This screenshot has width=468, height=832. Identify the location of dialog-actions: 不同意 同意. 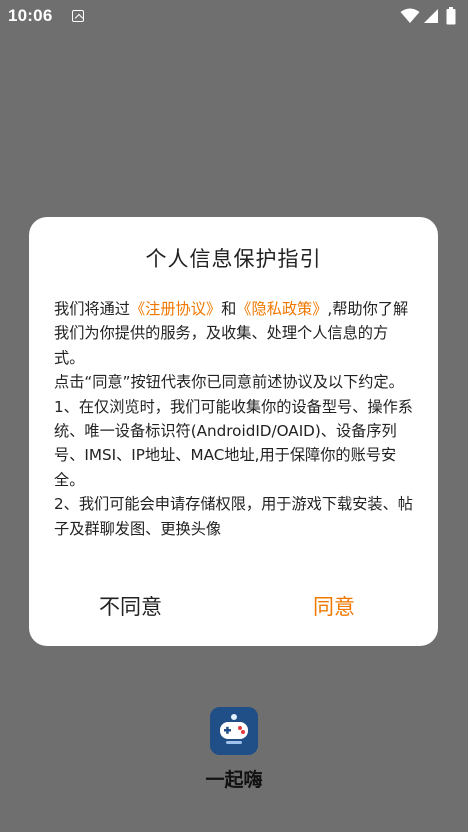
(233, 609).